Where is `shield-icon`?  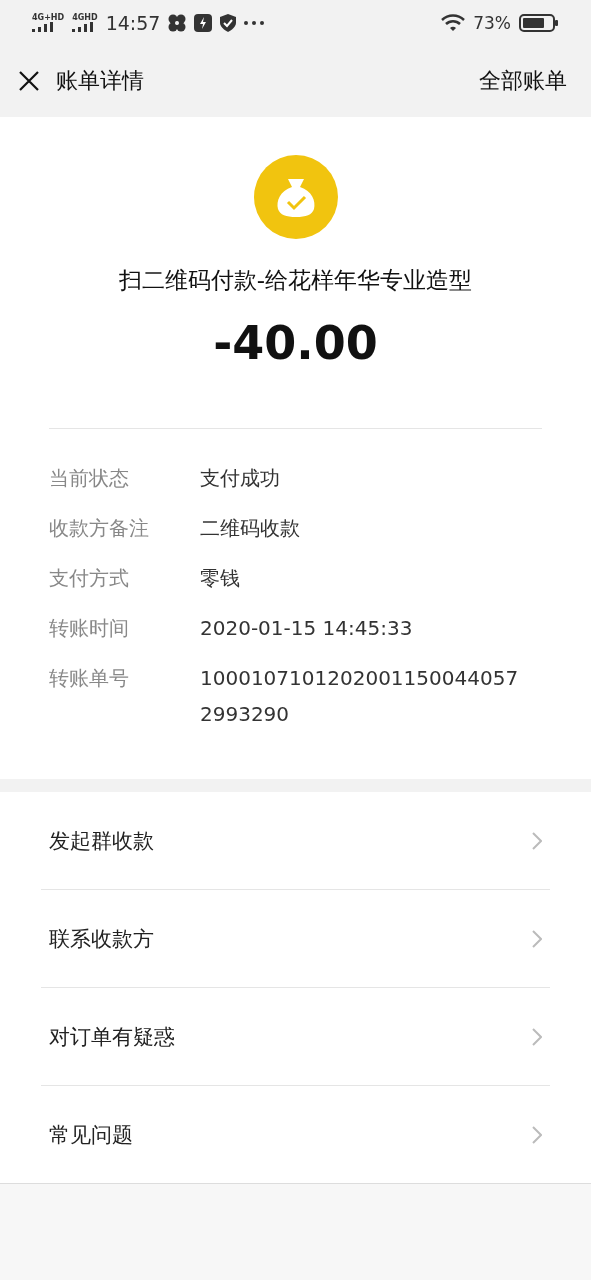
shield-icon is located at coordinates (228, 22).